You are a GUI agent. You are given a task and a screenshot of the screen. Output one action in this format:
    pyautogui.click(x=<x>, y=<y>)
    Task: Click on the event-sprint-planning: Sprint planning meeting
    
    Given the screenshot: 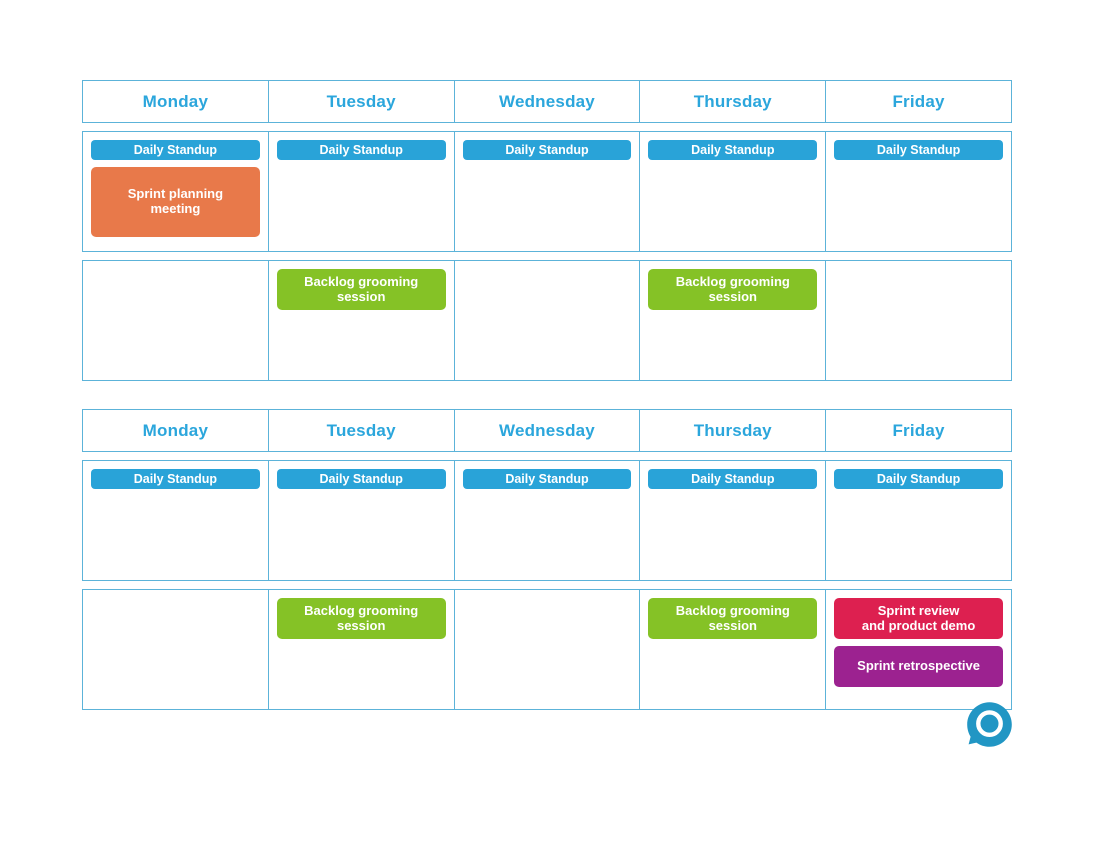 What is the action you would take?
    pyautogui.click(x=175, y=202)
    